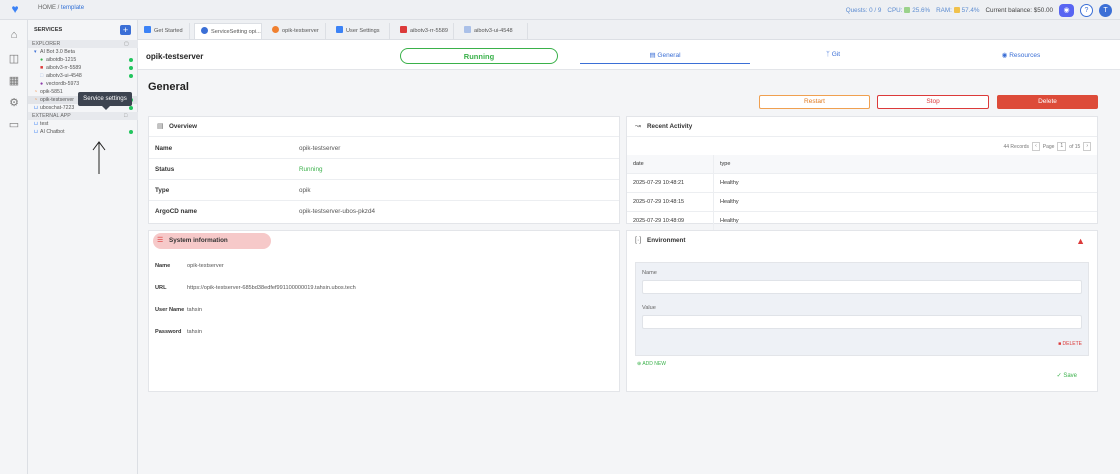 This screenshot has height=474, width=1120. What do you see at coordinates (160, 240) in the screenshot?
I see `list-icon: ☰` at bounding box center [160, 240].